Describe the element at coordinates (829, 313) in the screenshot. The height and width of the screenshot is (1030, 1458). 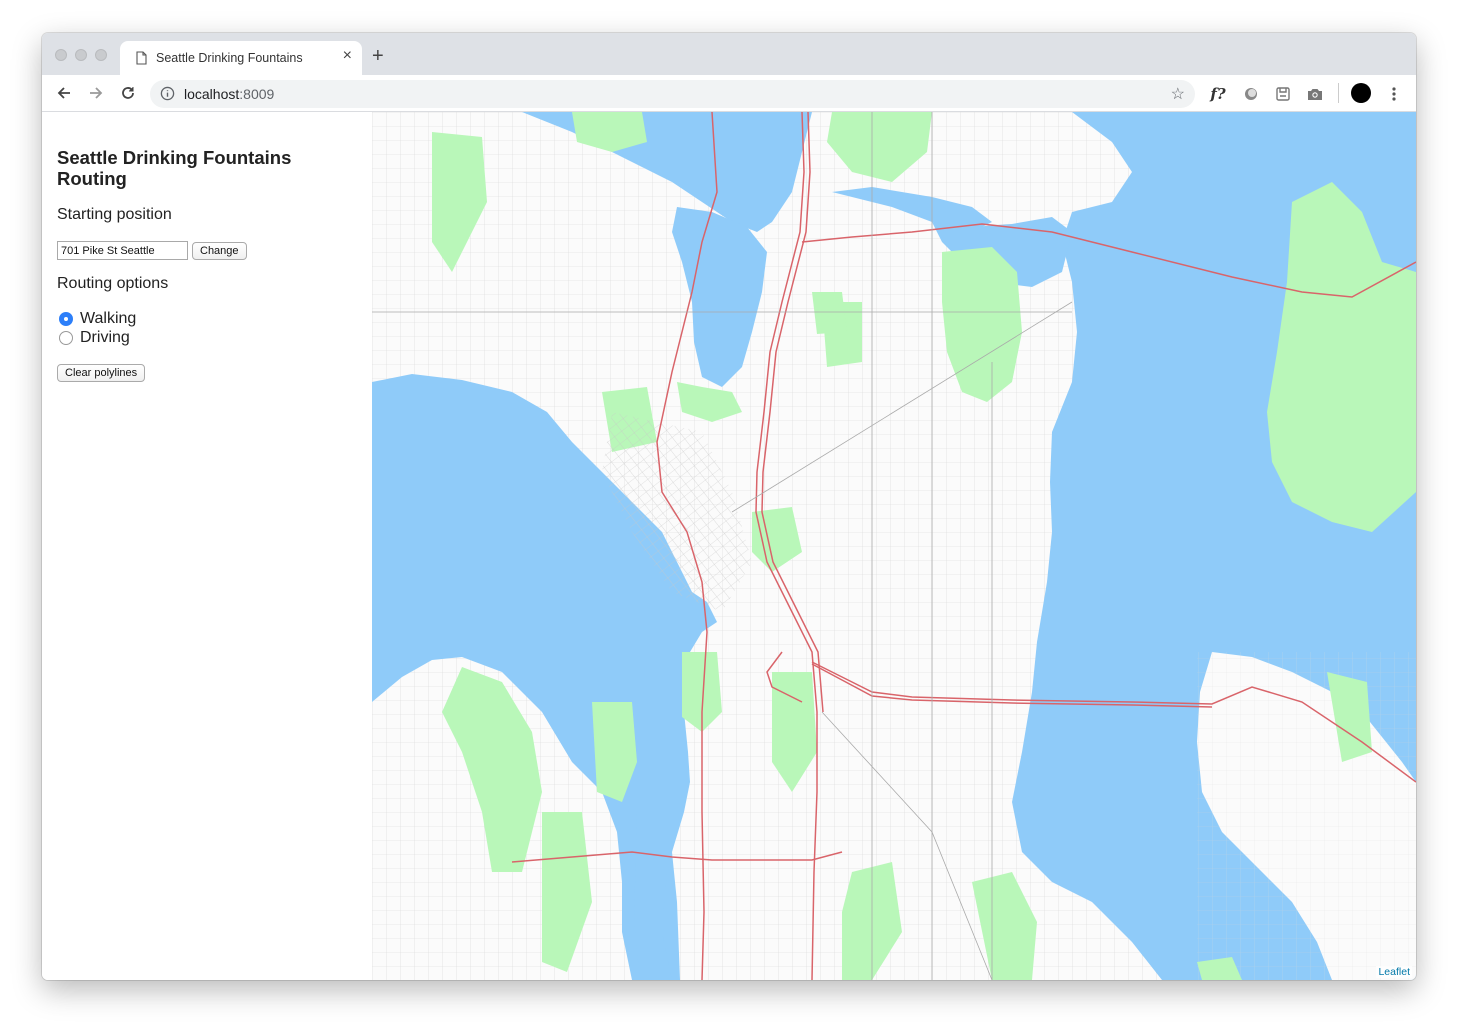
I see `park-interlaken` at that location.